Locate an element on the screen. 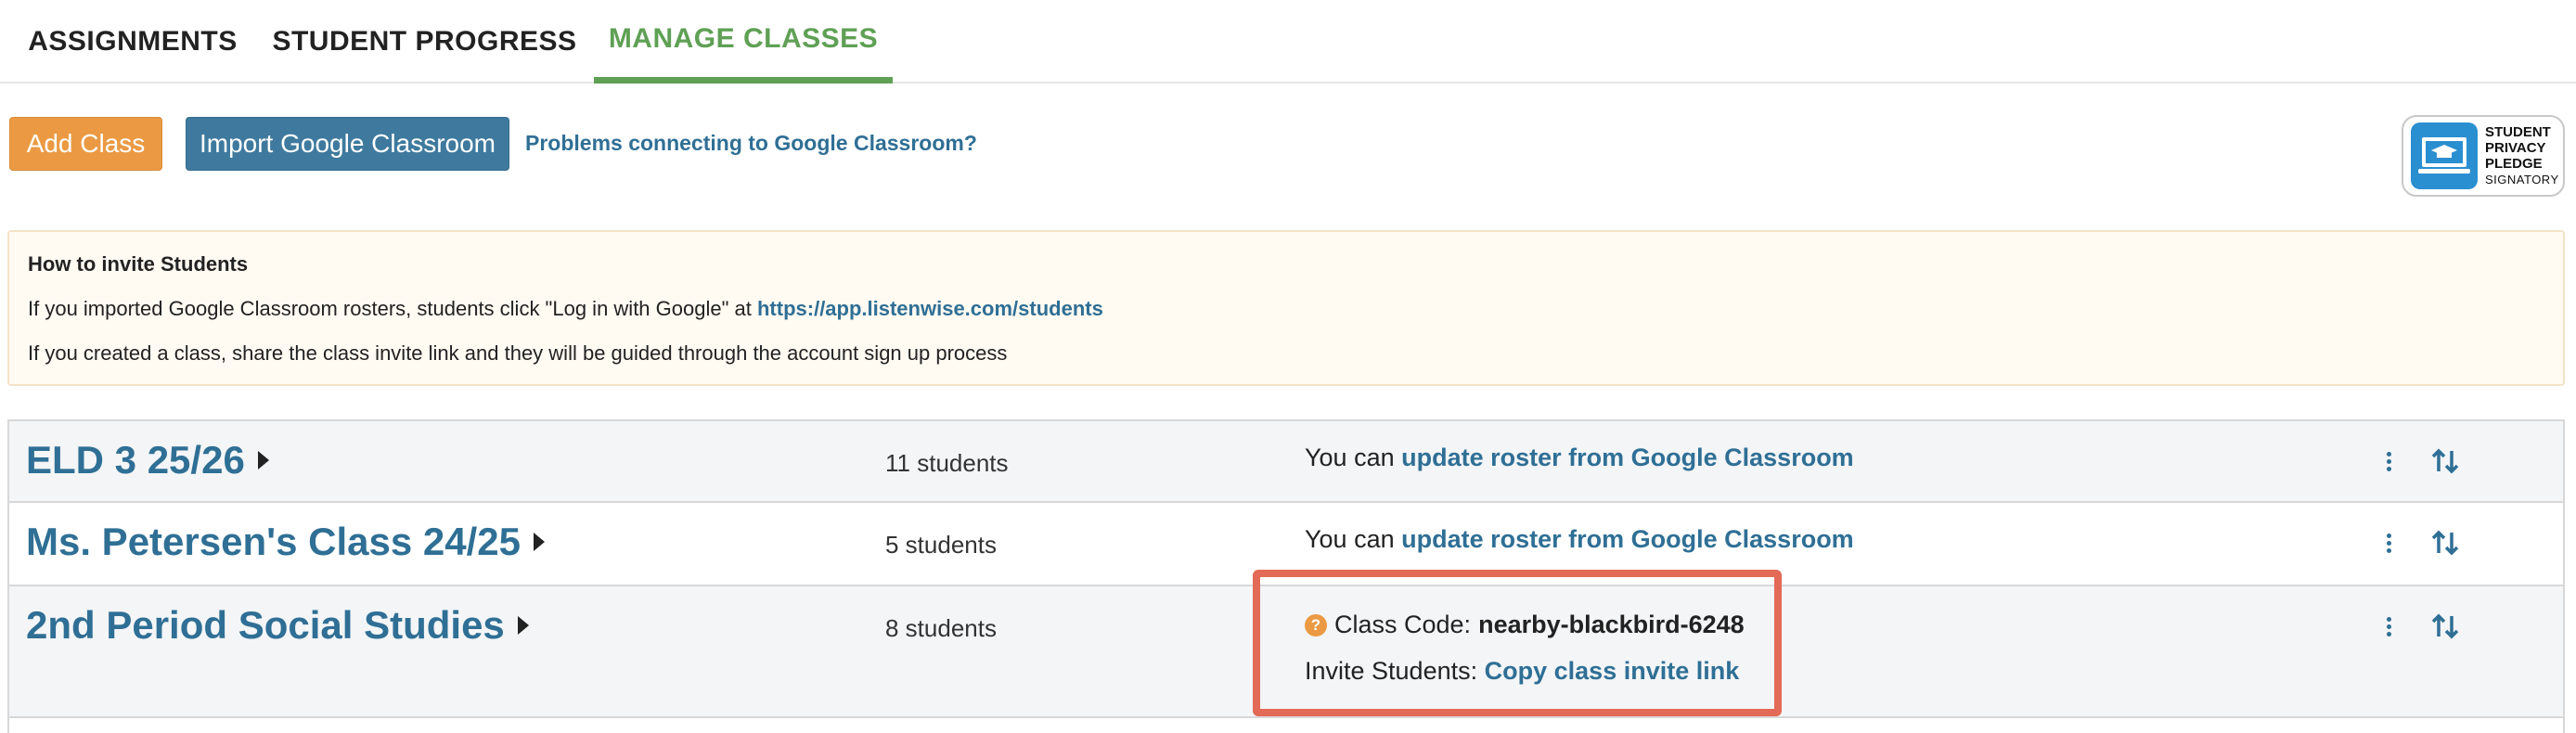 The image size is (2576, 733). add-class-button: Add Class is located at coordinates (86, 144).